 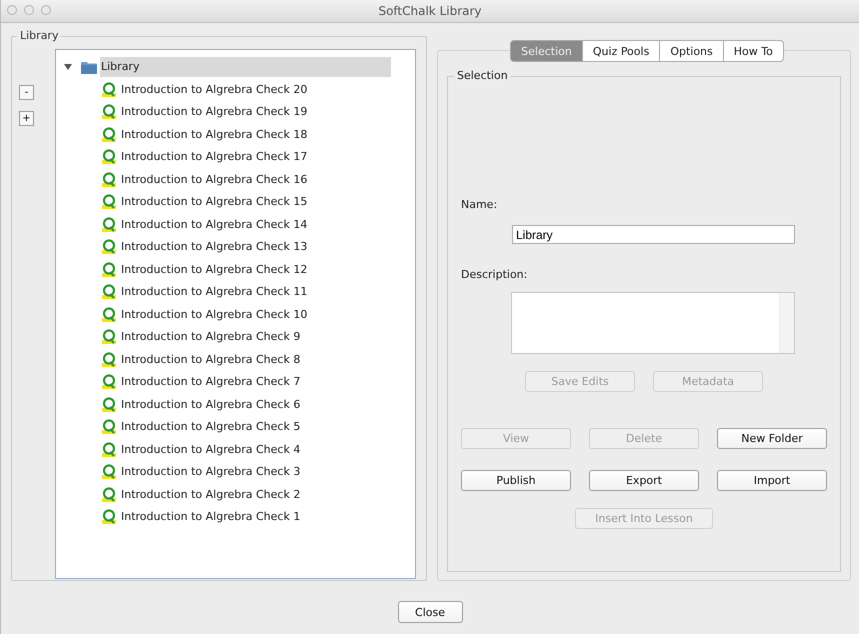 What do you see at coordinates (214, 157) in the screenshot?
I see `tree-item: Introduction to Algrebra Check 17` at bounding box center [214, 157].